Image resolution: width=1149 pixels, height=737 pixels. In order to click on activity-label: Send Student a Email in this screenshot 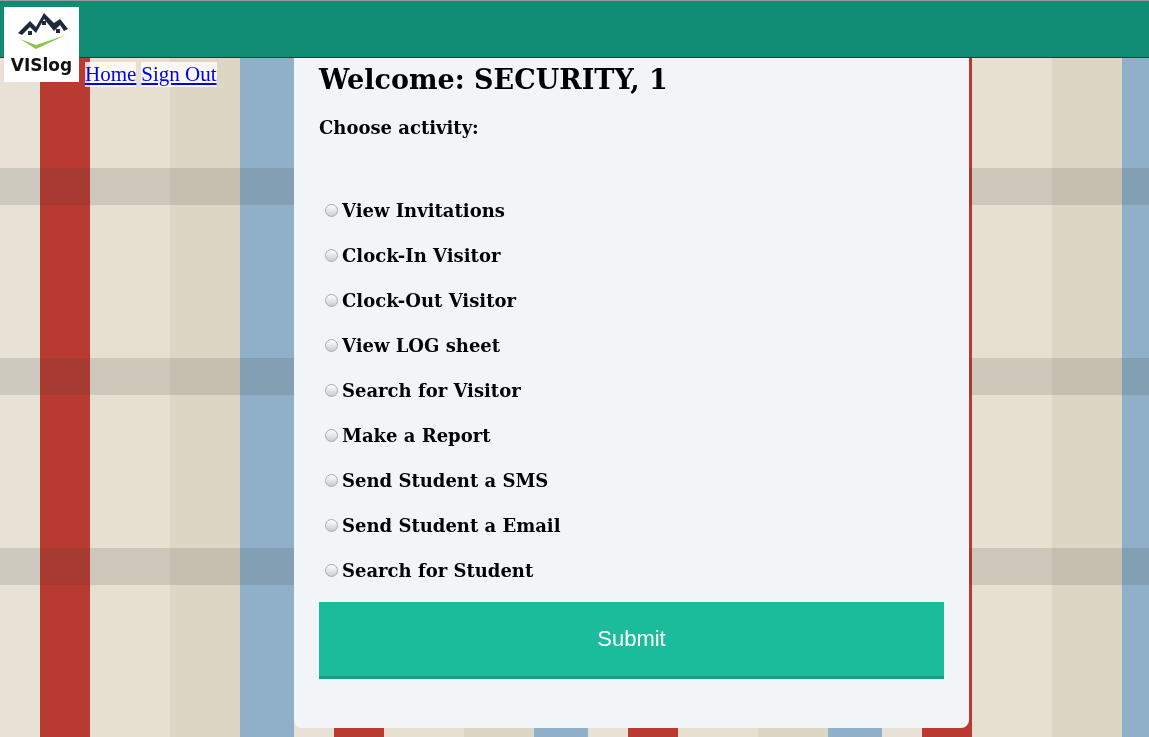, I will do `click(451, 525)`.